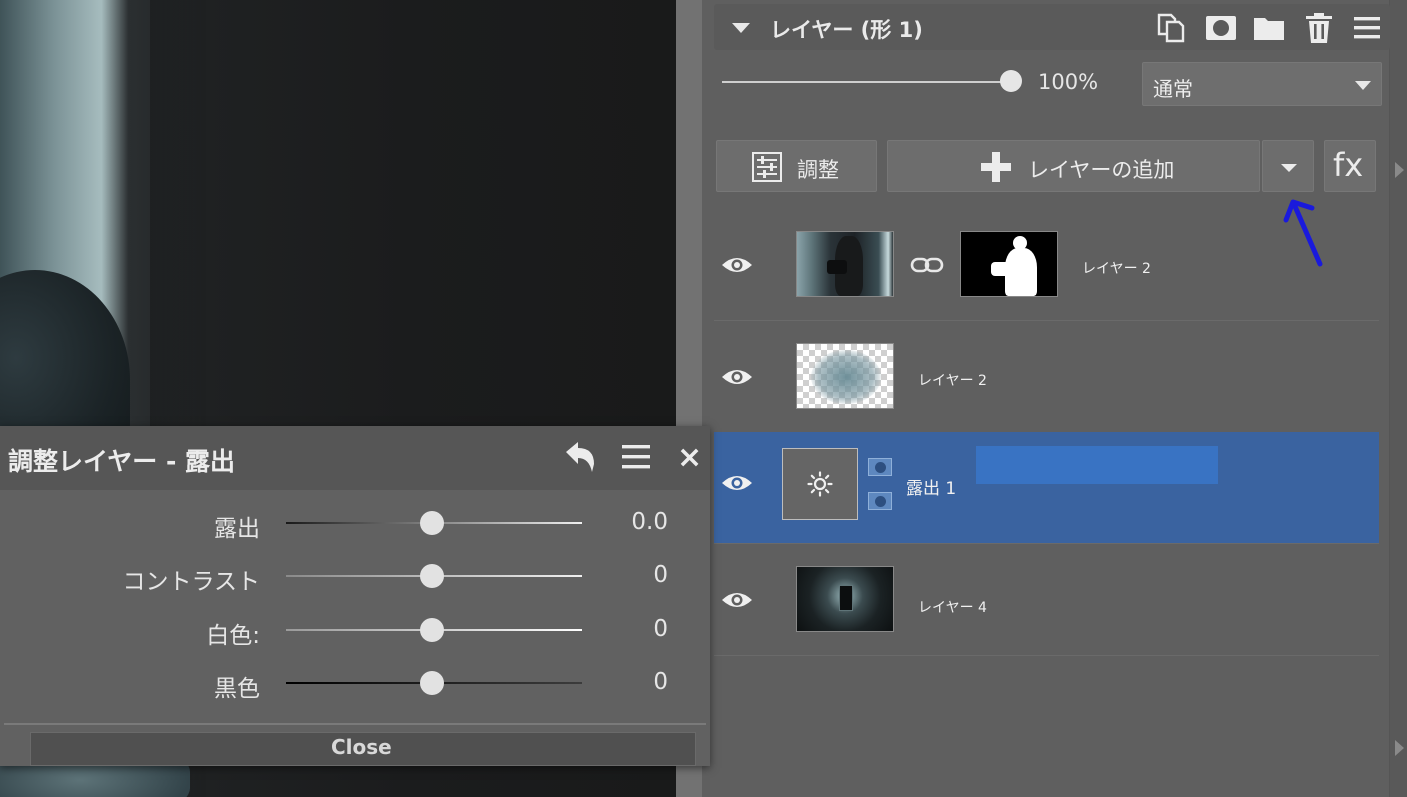  What do you see at coordinates (350, 576) in the screenshot?
I see `adjust-row-contrast: コントラスト 0` at bounding box center [350, 576].